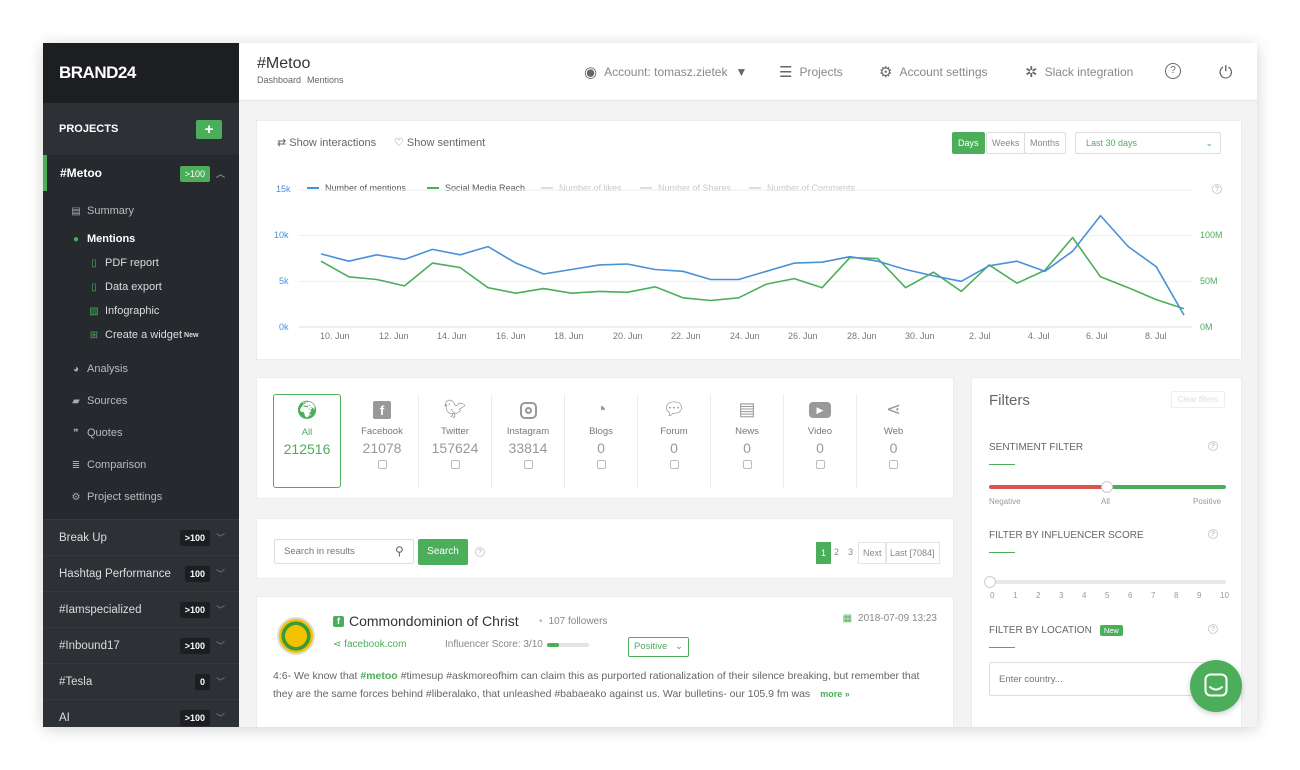  What do you see at coordinates (1038, 595) in the screenshot?
I see `influencer-tick: 2` at bounding box center [1038, 595].